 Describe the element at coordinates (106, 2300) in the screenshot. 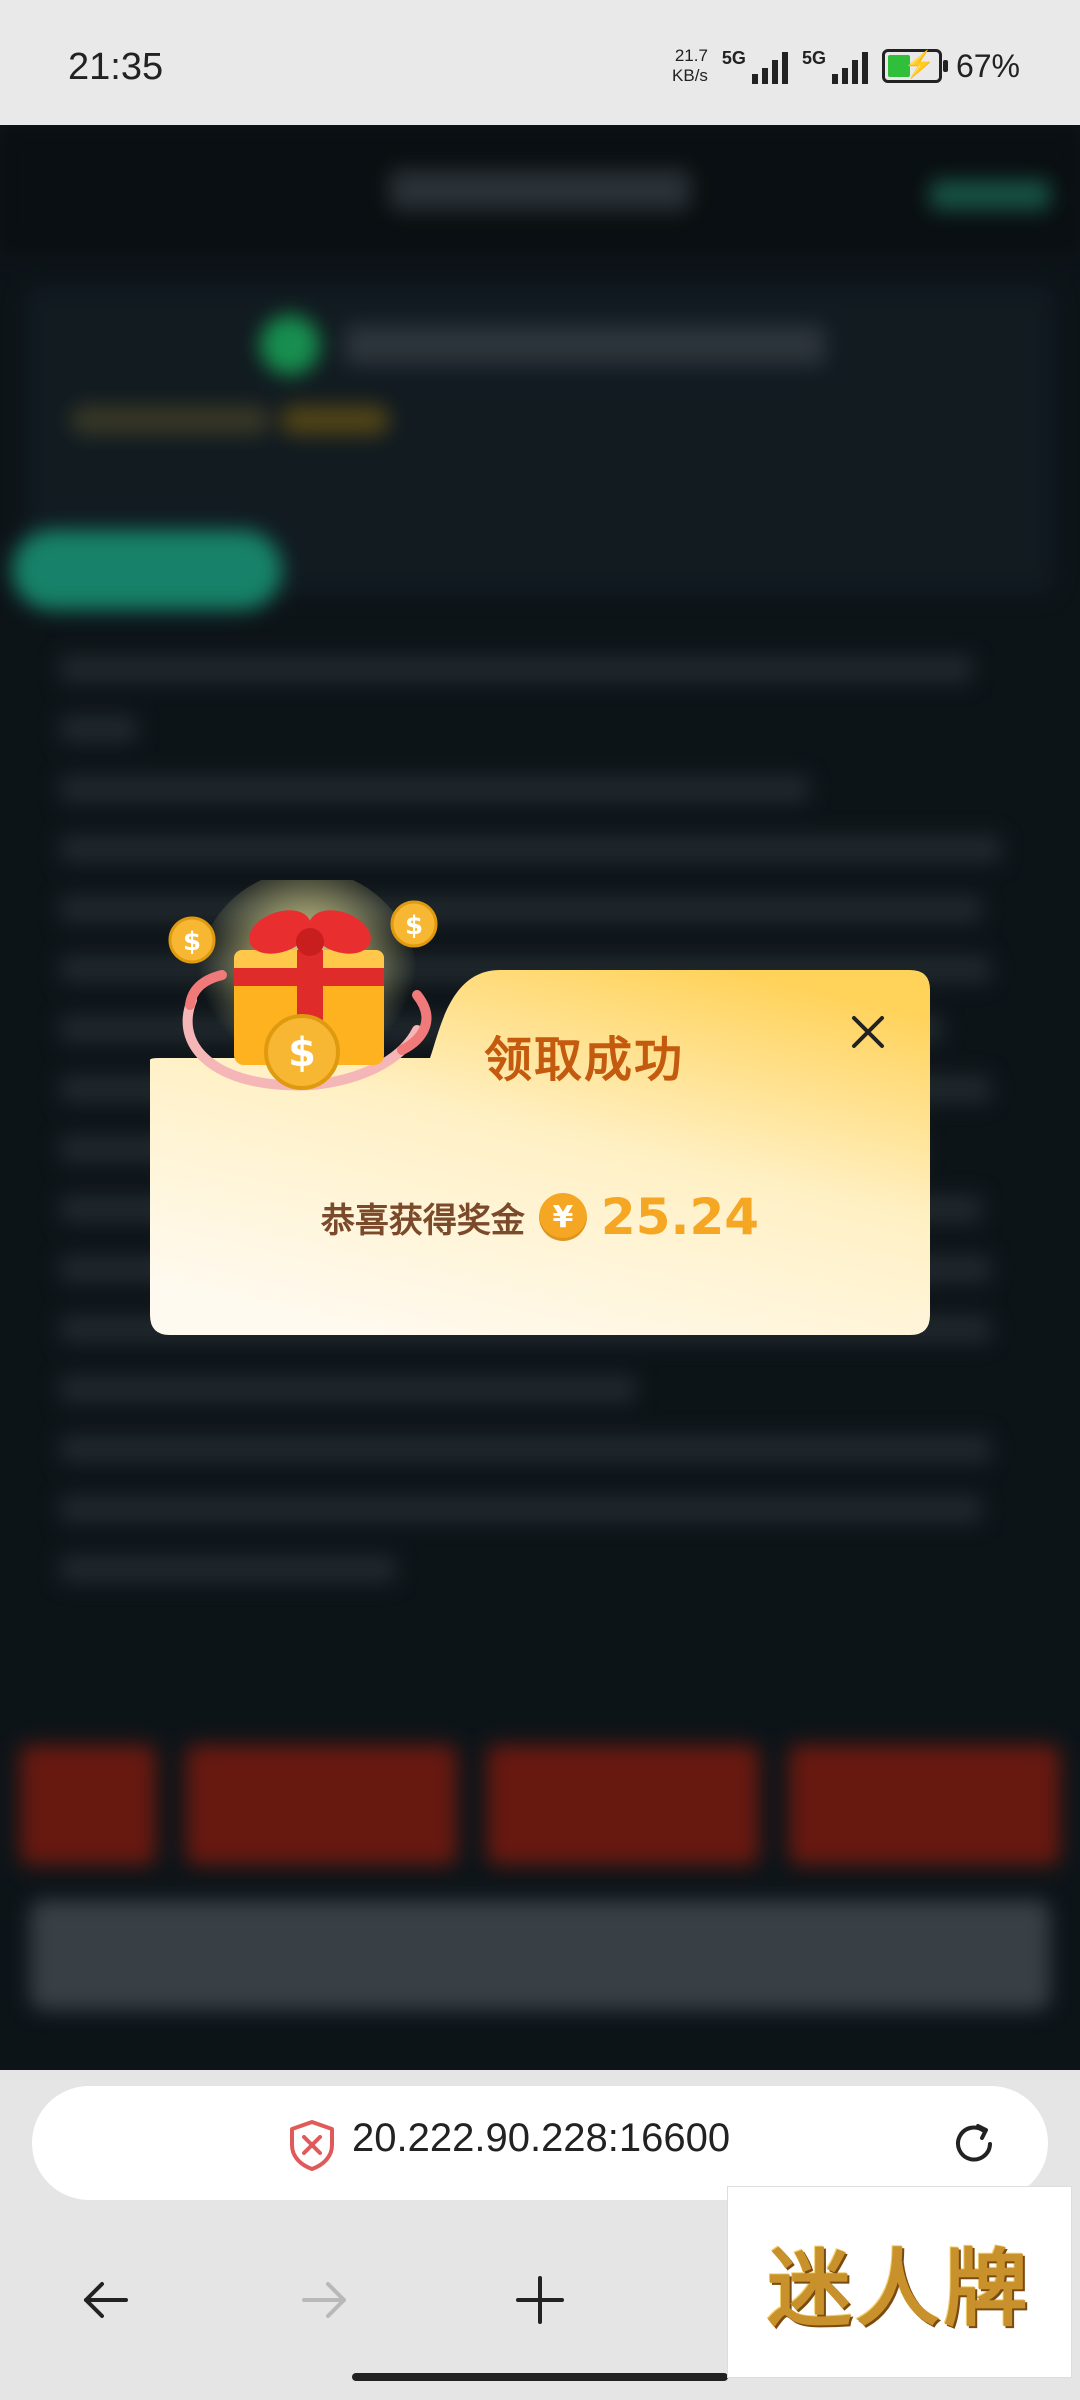

I see `back-arrow-icon` at that location.